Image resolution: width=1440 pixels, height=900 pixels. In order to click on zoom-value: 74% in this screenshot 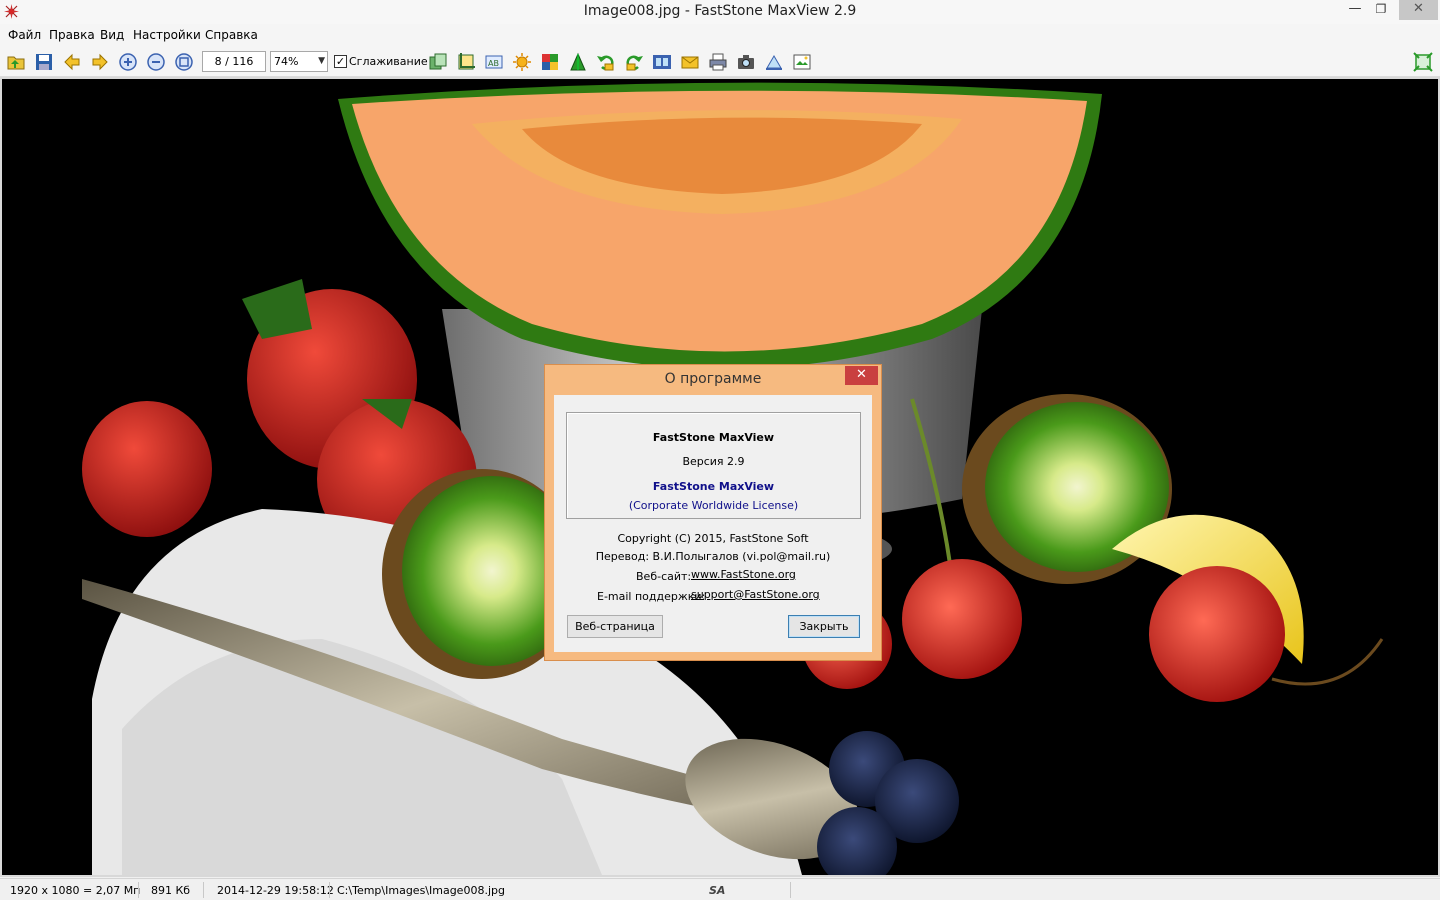, I will do `click(286, 61)`.